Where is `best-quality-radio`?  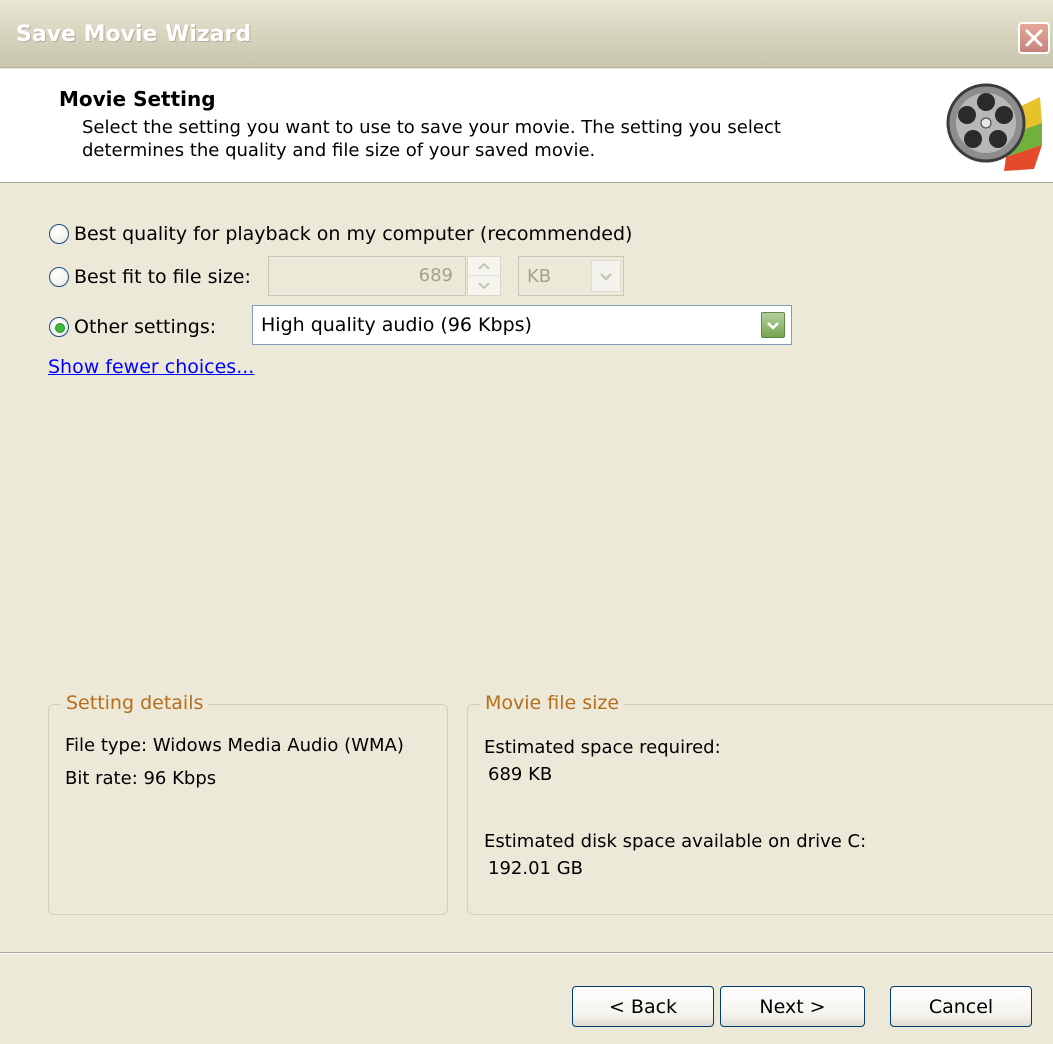 best-quality-radio is located at coordinates (59, 234).